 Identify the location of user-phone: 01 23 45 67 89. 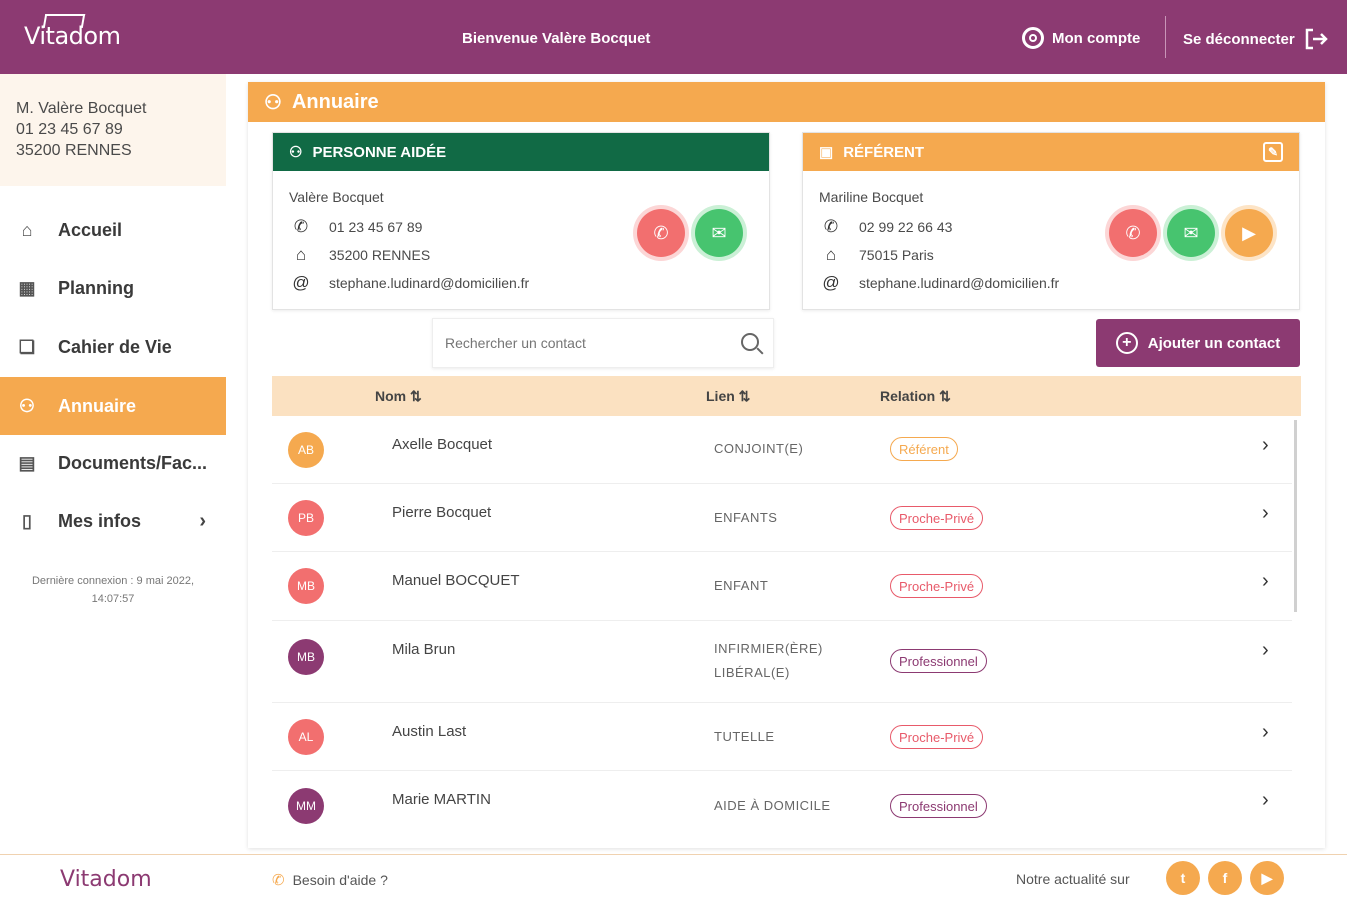
(69, 129).